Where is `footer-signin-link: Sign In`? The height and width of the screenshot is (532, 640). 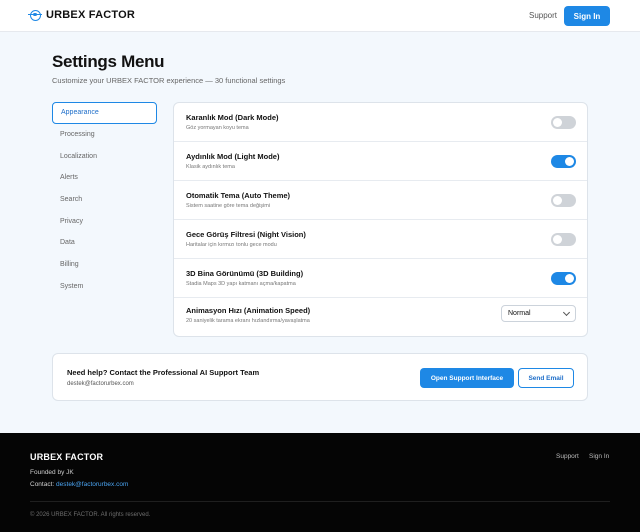 footer-signin-link: Sign In is located at coordinates (599, 456).